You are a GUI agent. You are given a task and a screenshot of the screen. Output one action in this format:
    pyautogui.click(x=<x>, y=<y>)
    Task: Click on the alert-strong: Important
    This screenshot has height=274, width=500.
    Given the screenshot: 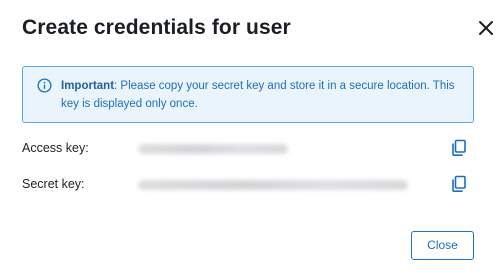 What is the action you would take?
    pyautogui.click(x=88, y=86)
    